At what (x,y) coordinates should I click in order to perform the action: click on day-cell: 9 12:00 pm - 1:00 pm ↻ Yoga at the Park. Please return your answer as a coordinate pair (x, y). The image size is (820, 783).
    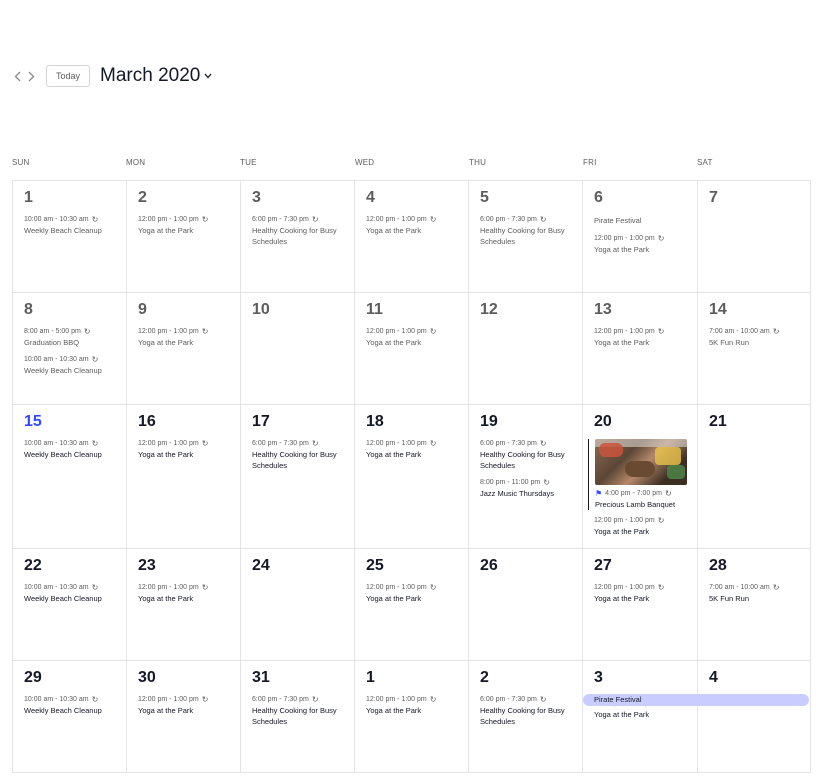
    Looking at the image, I should click on (183, 348).